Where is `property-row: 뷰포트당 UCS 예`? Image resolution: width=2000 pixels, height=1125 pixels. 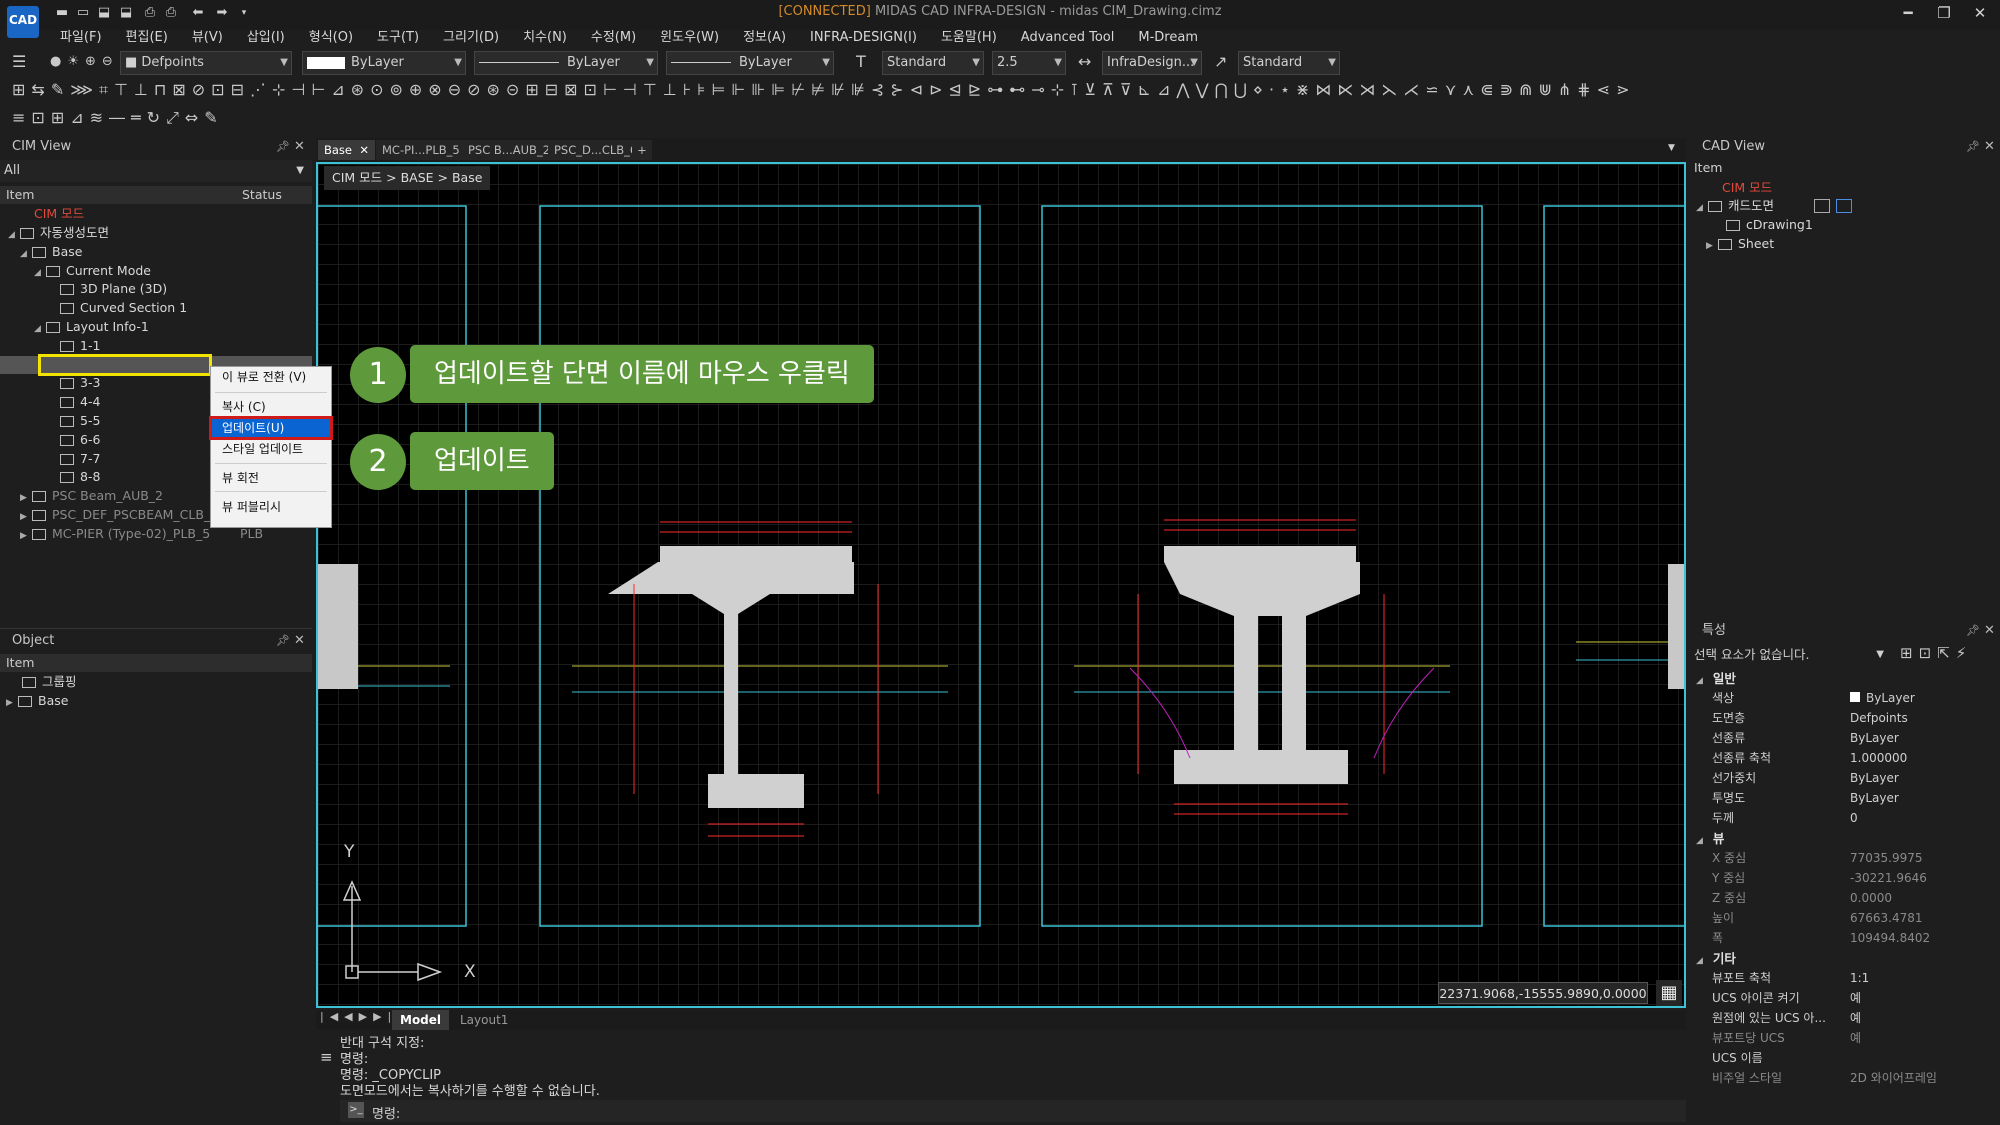 property-row: 뷰포트당 UCS 예 is located at coordinates (1845, 1038).